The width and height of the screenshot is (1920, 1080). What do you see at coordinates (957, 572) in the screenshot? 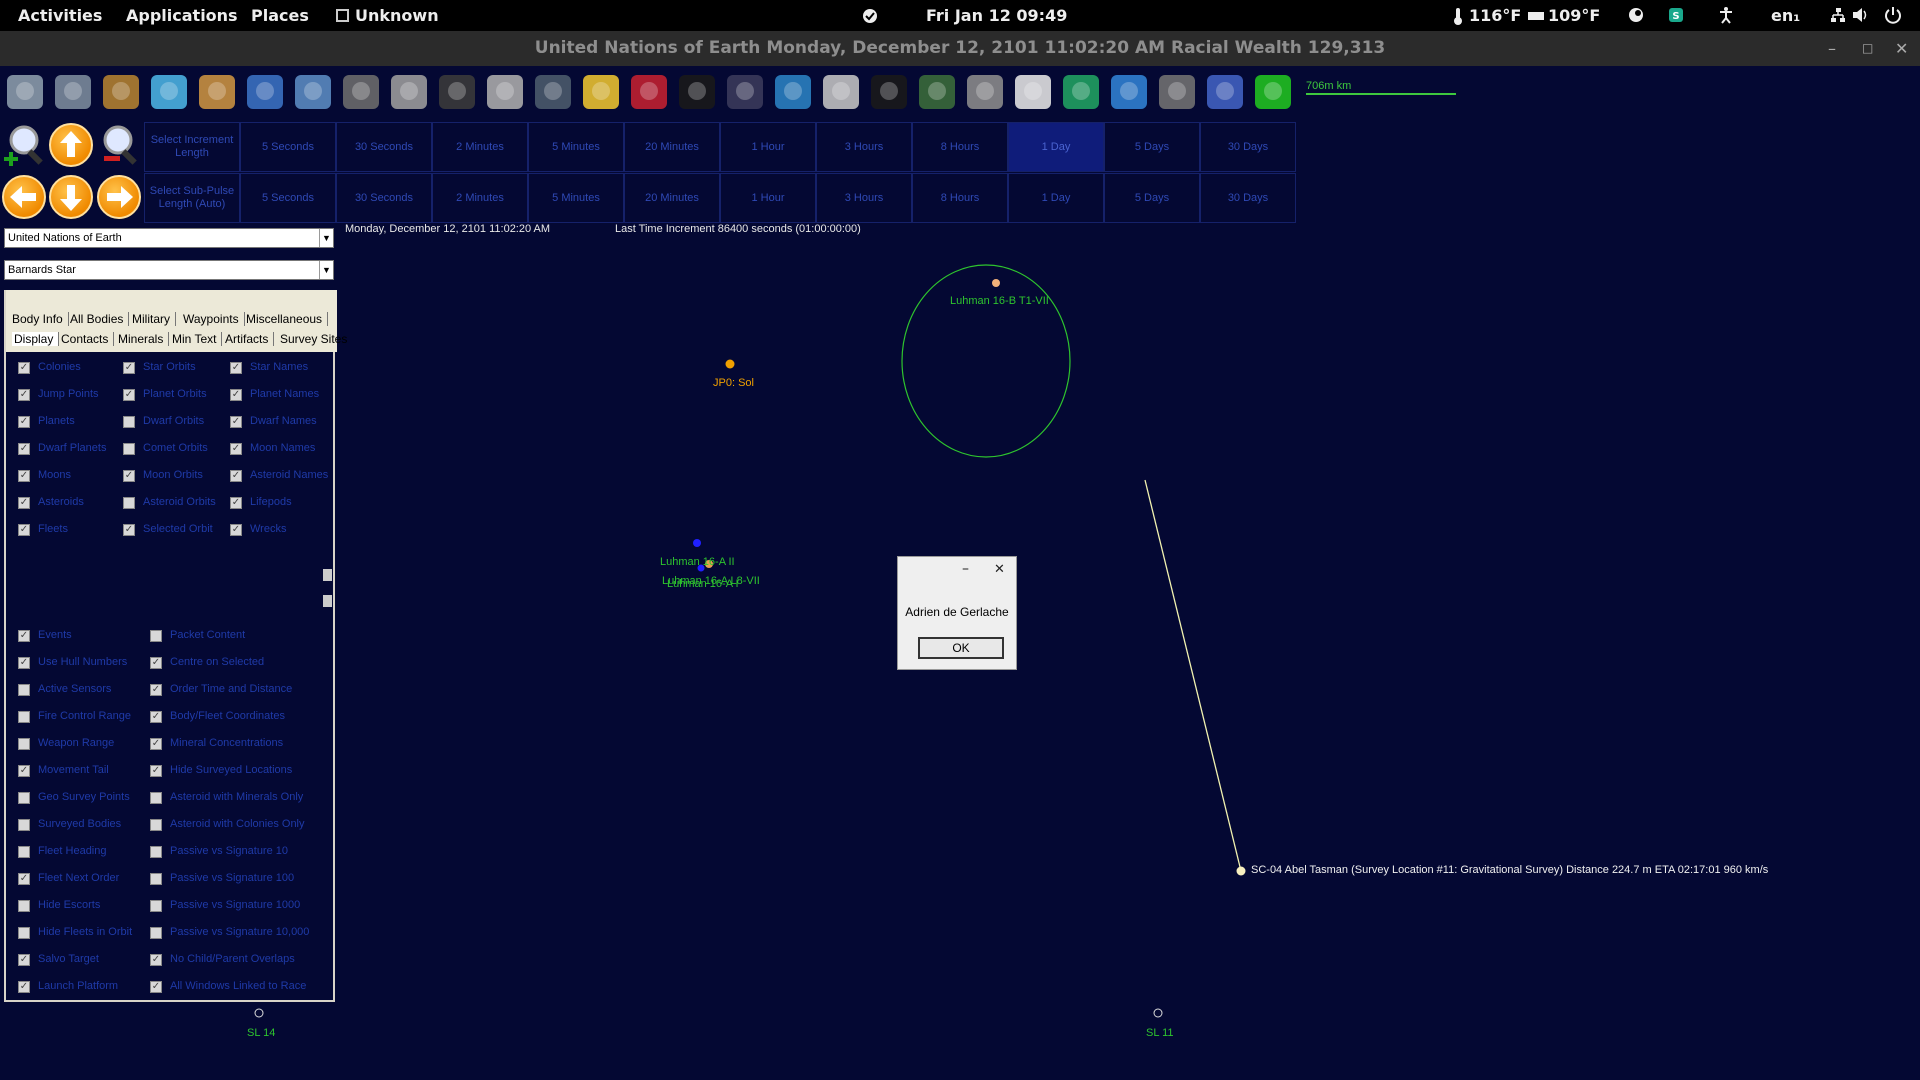
I see `dialog-titlebar: – ✕` at bounding box center [957, 572].